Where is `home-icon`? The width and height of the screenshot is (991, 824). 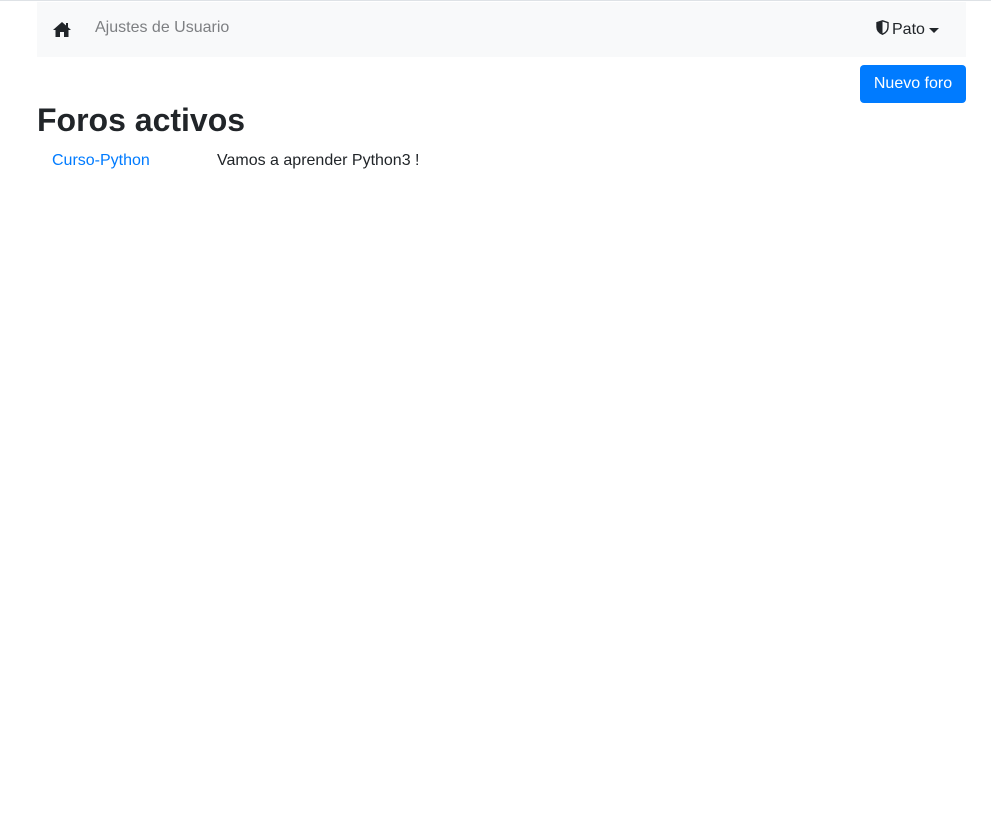
home-icon is located at coordinates (62, 30).